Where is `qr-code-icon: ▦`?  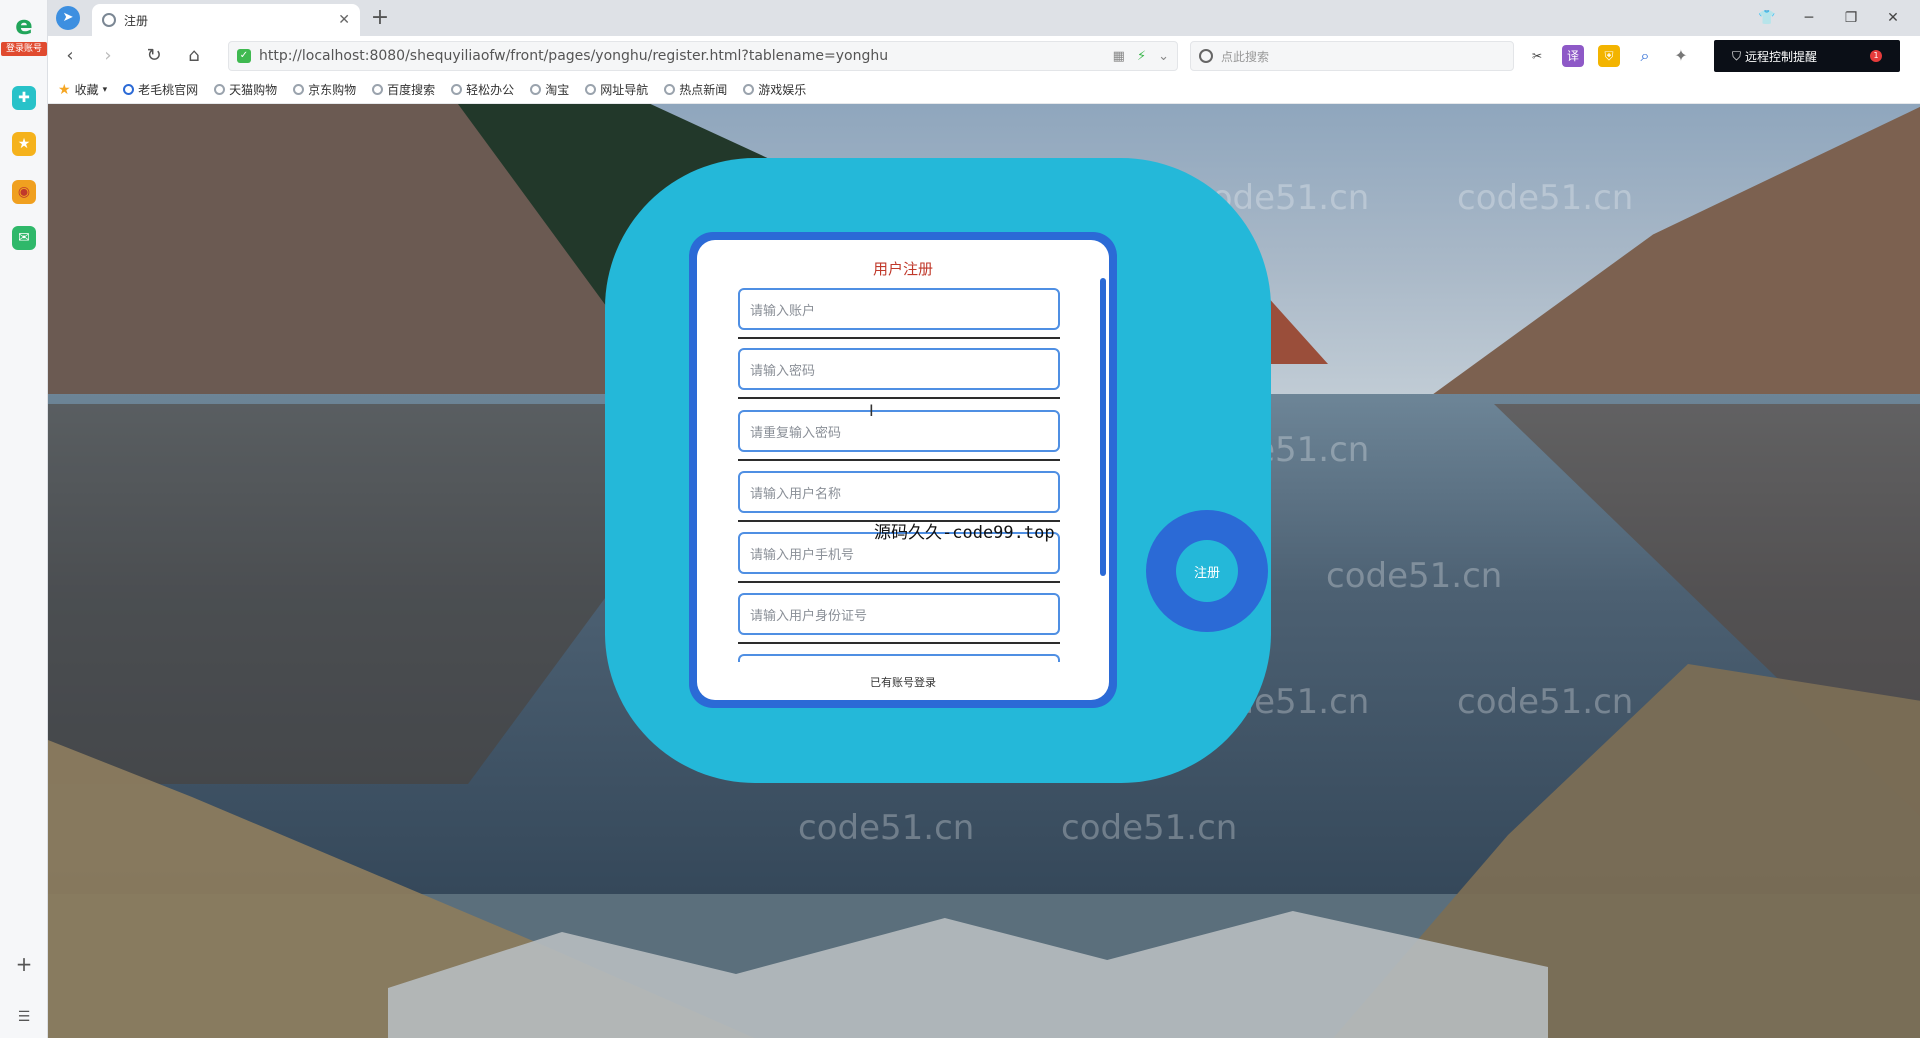 qr-code-icon: ▦ is located at coordinates (1119, 56).